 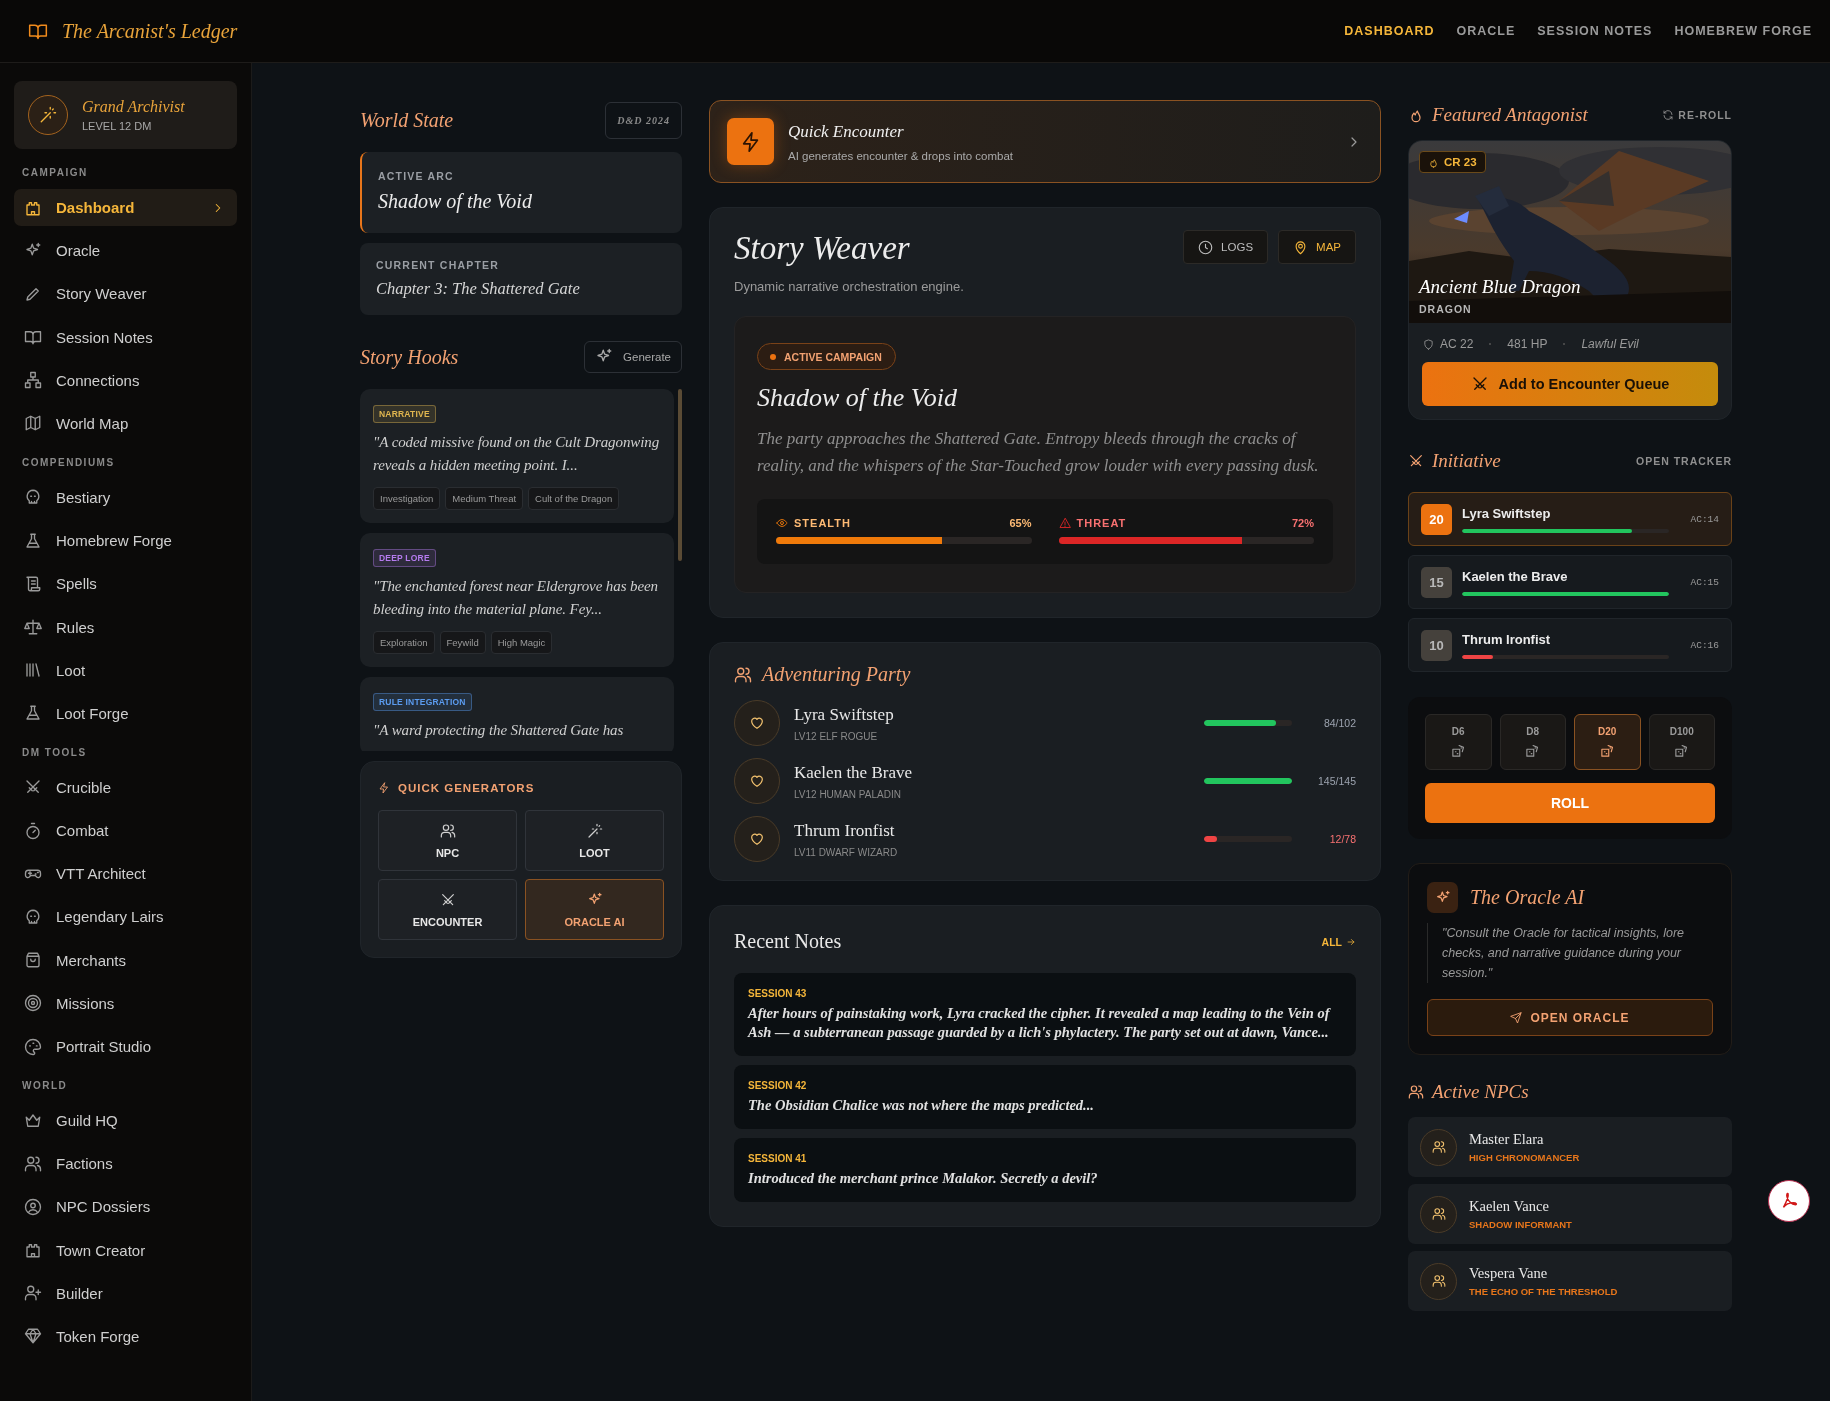 What do you see at coordinates (404, 558) in the screenshot?
I see `category-tag: DEEP LORE` at bounding box center [404, 558].